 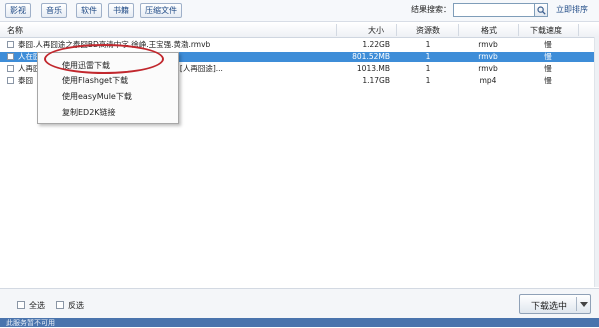 I want to click on column-header: 名称 大小 资源数 格式 下载速度, so click(x=299, y=30).